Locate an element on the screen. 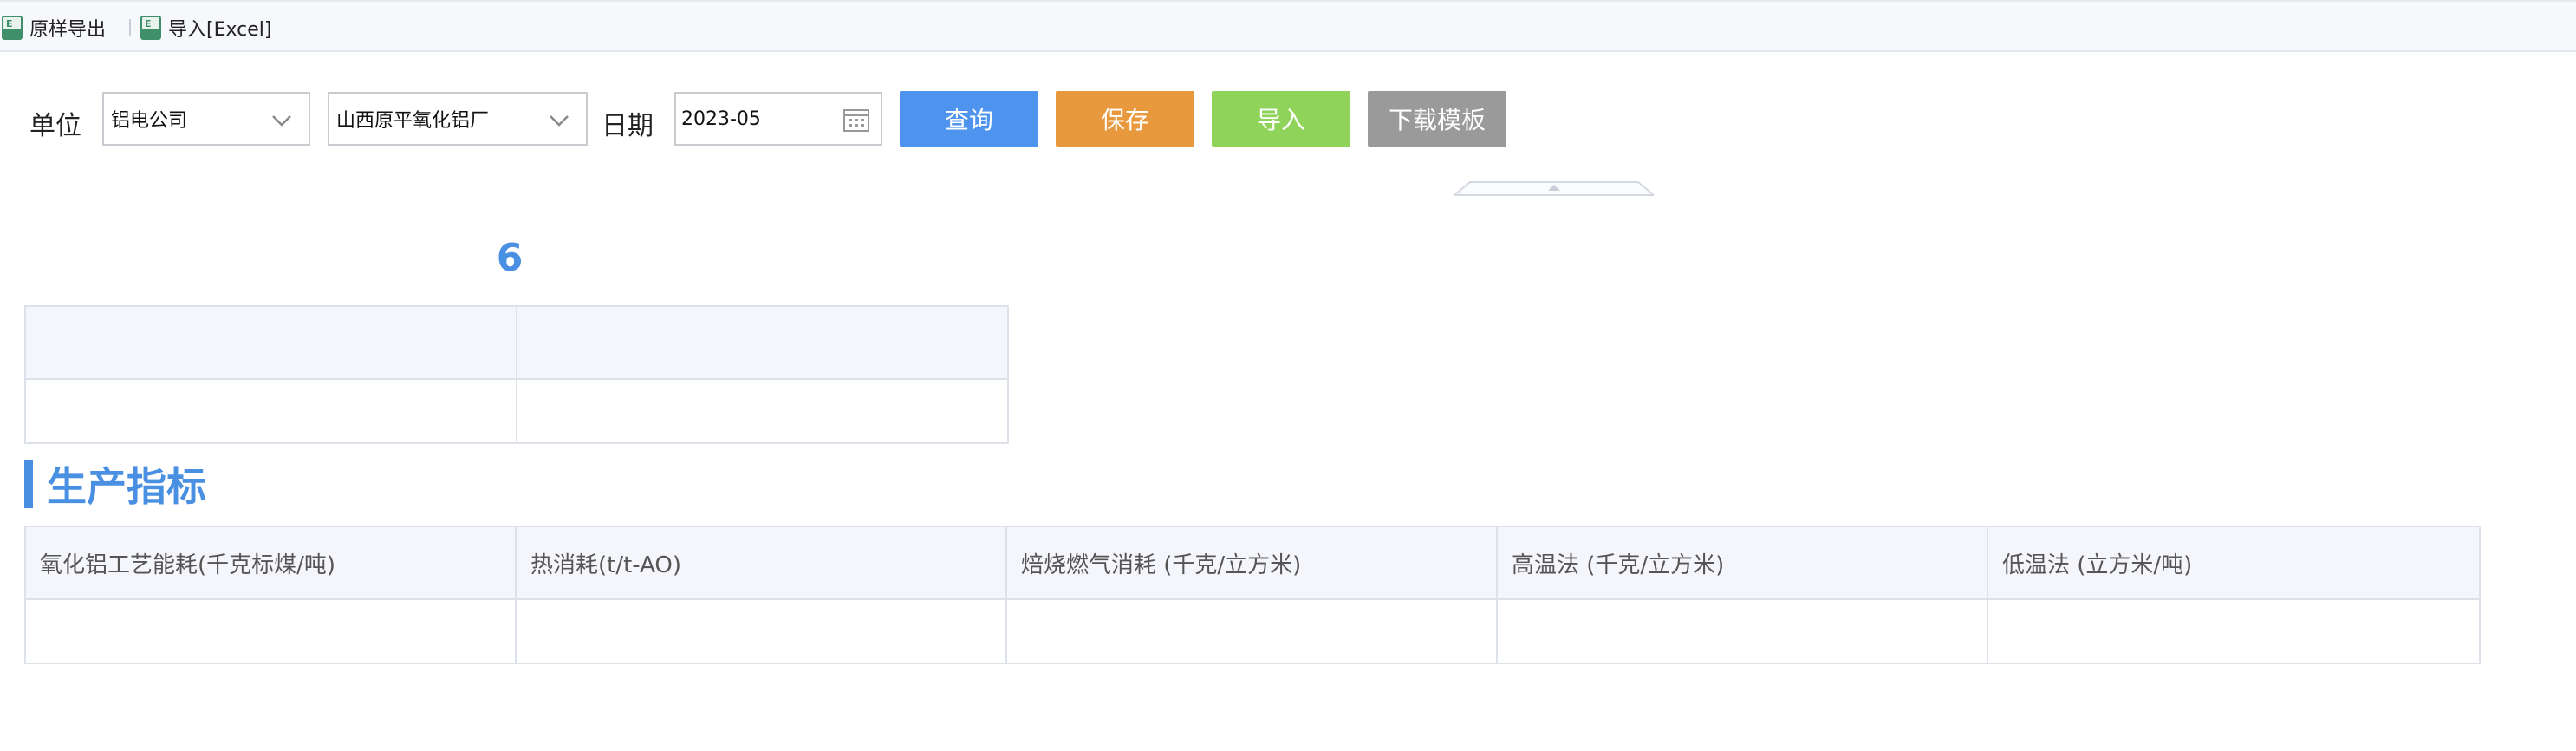 Image resolution: width=2576 pixels, height=751 pixels. toolbar-divider is located at coordinates (130, 27).